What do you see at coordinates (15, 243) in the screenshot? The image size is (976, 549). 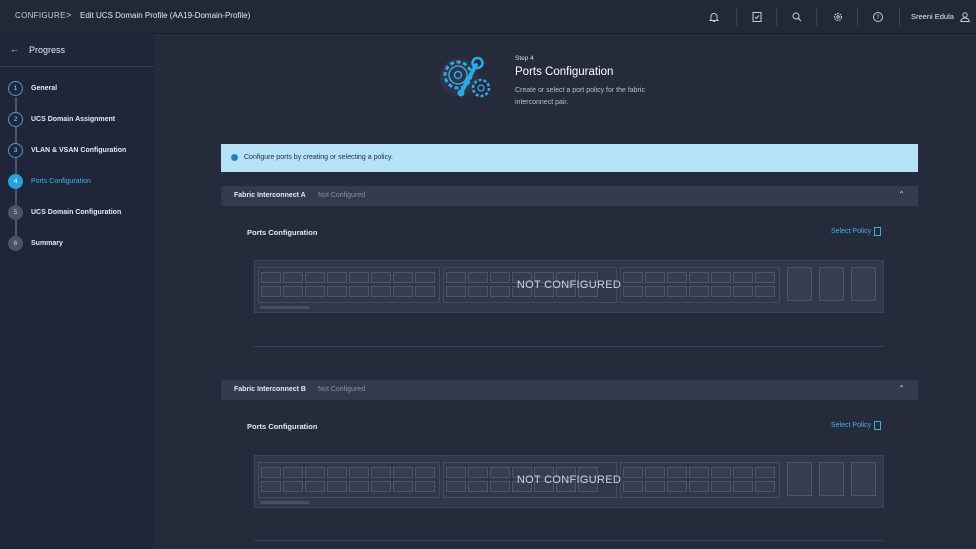 I see `step-number: 6` at bounding box center [15, 243].